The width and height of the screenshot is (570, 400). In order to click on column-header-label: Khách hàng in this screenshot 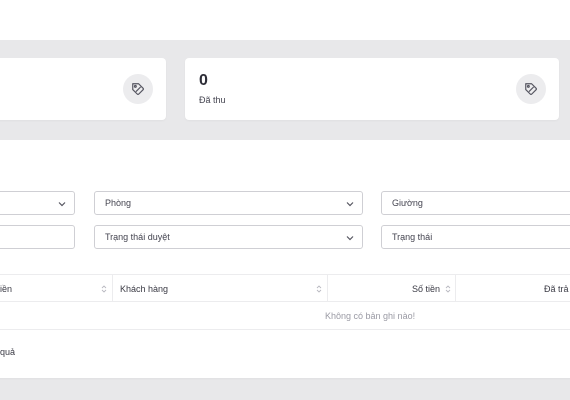, I will do `click(144, 288)`.